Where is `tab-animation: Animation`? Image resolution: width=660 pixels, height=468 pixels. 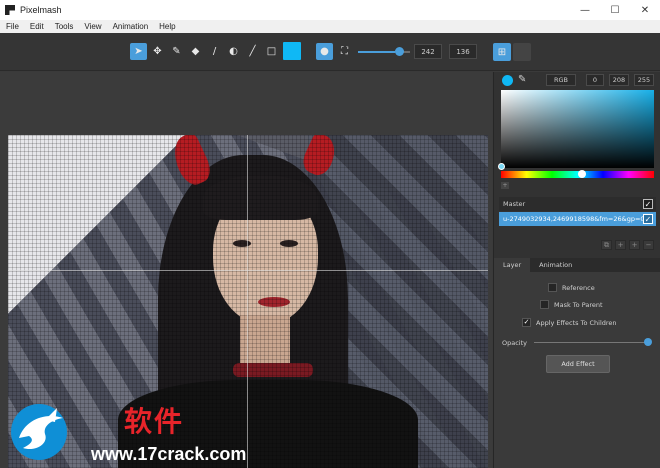
tab-animation: Animation is located at coordinates (555, 265).